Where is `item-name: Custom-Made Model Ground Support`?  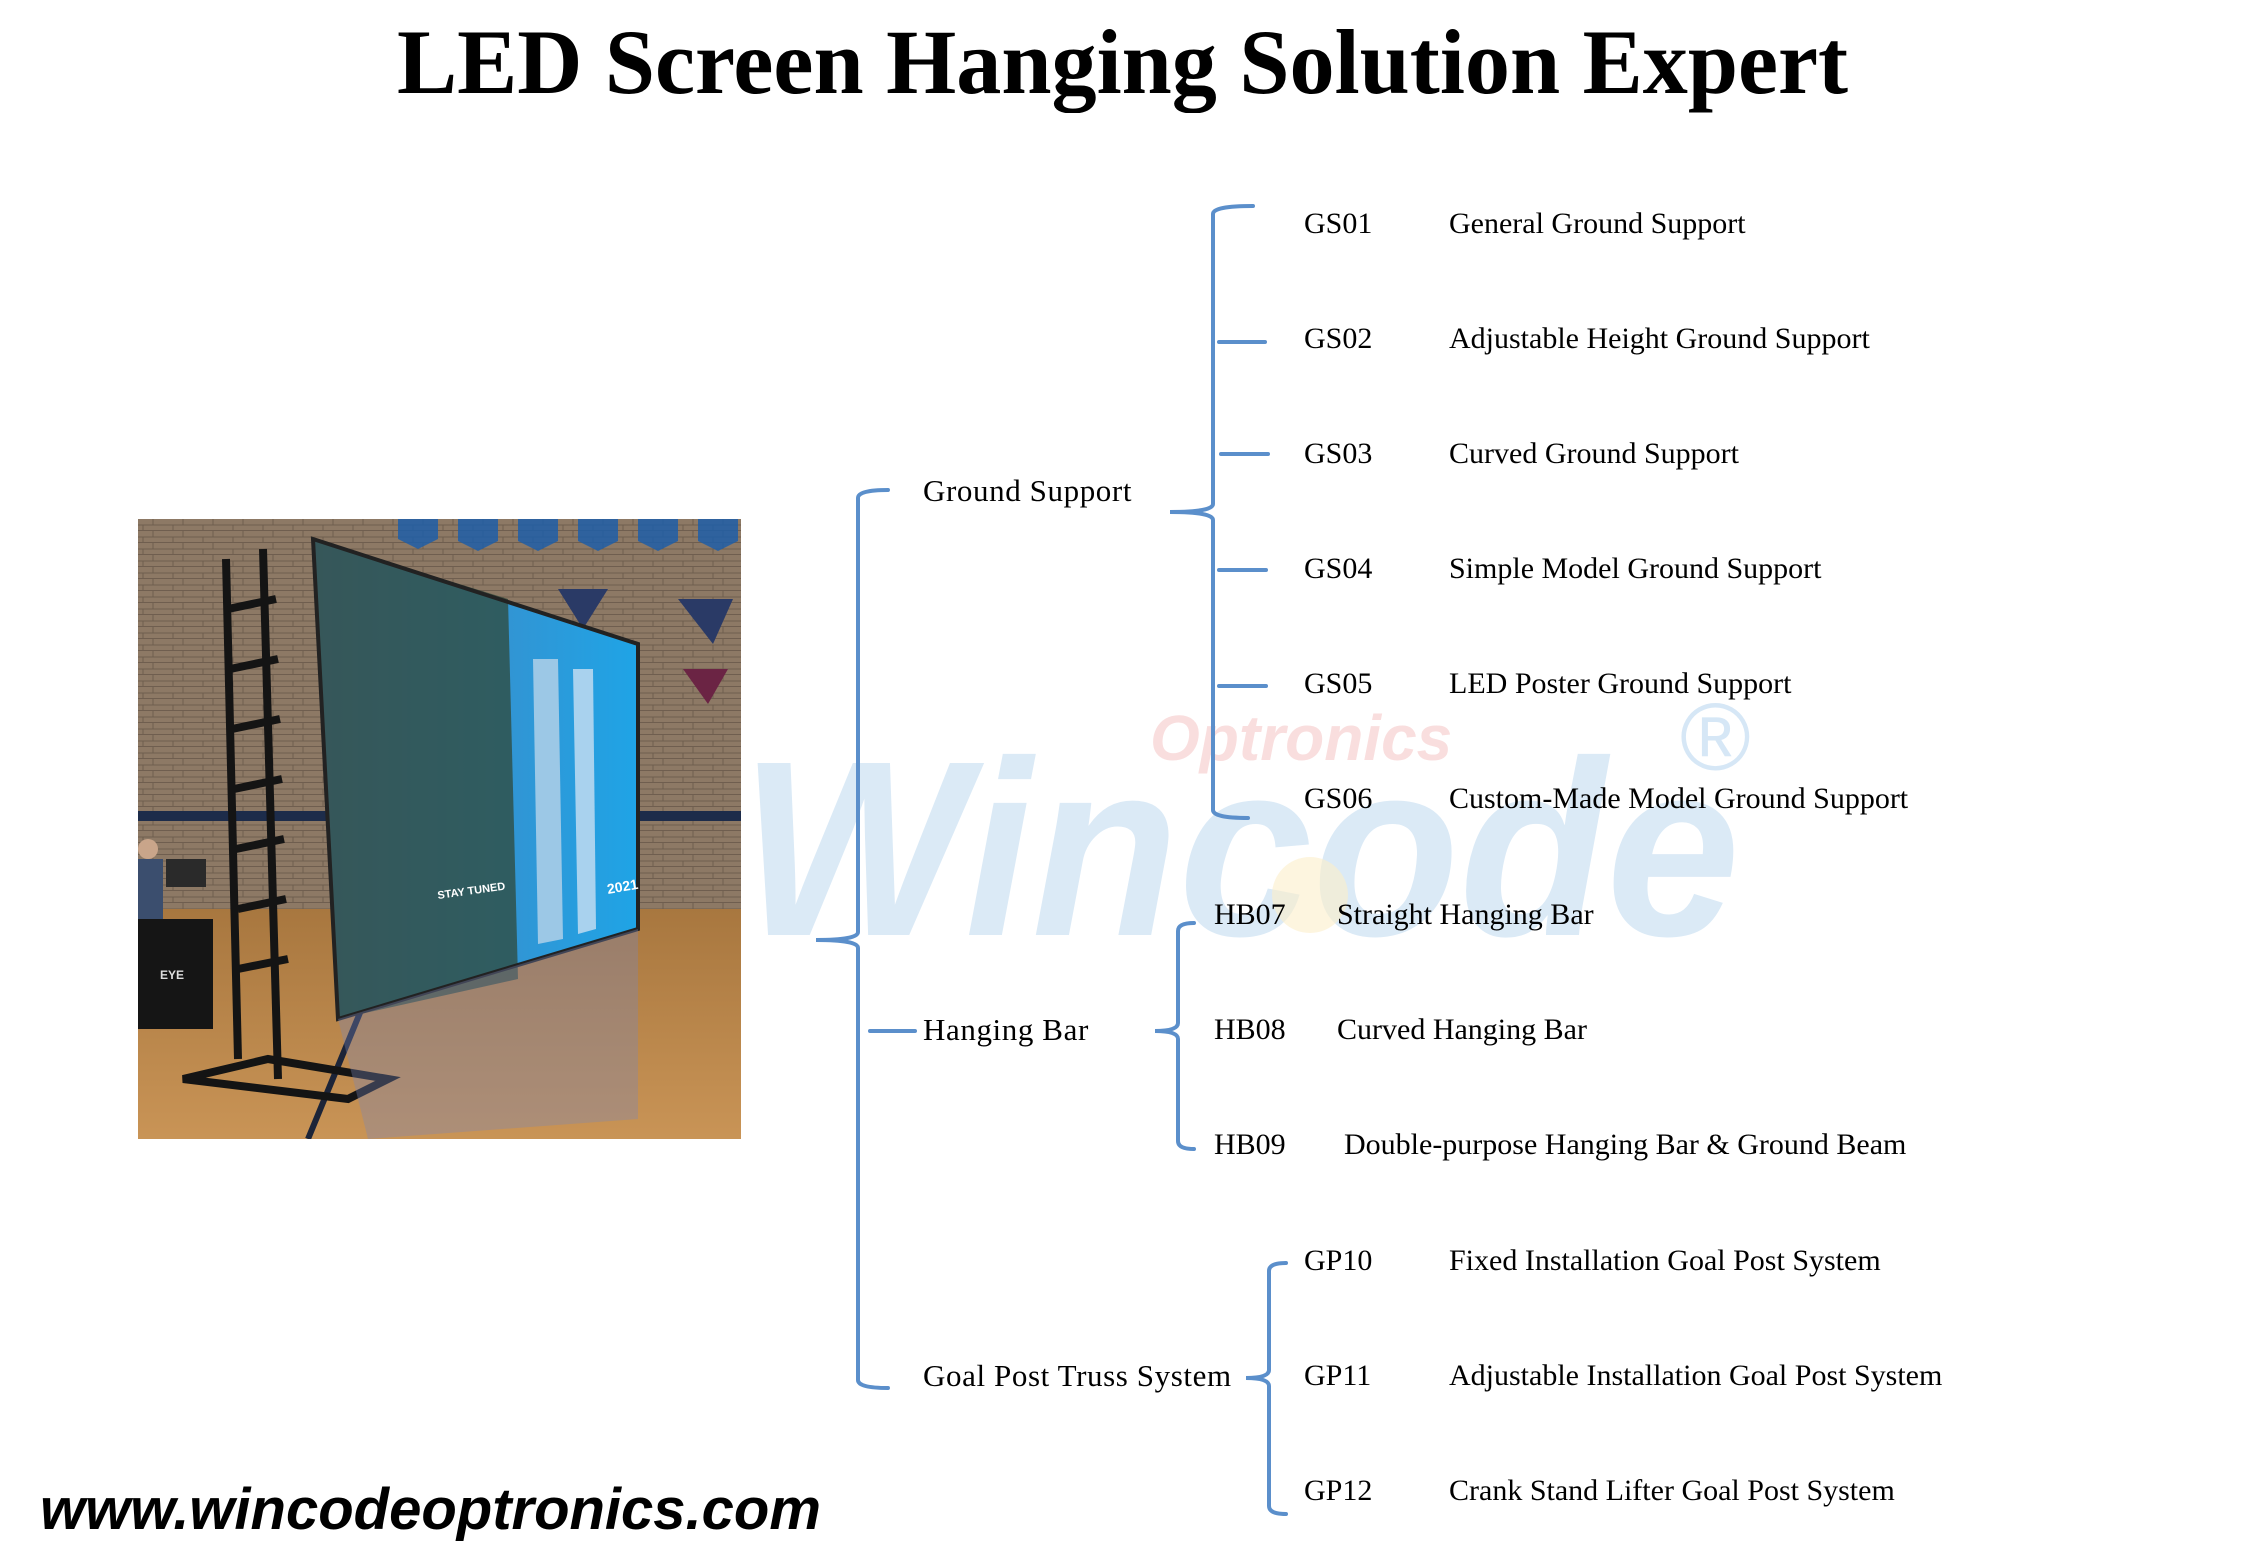 item-name: Custom-Made Model Ground Support is located at coordinates (1679, 798).